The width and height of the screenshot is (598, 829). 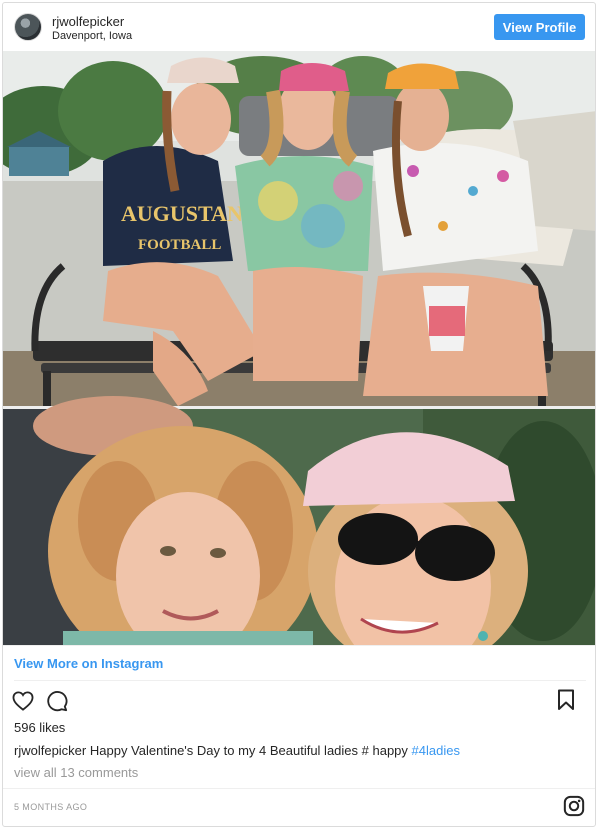 What do you see at coordinates (574, 806) in the screenshot?
I see `instagram-icon` at bounding box center [574, 806].